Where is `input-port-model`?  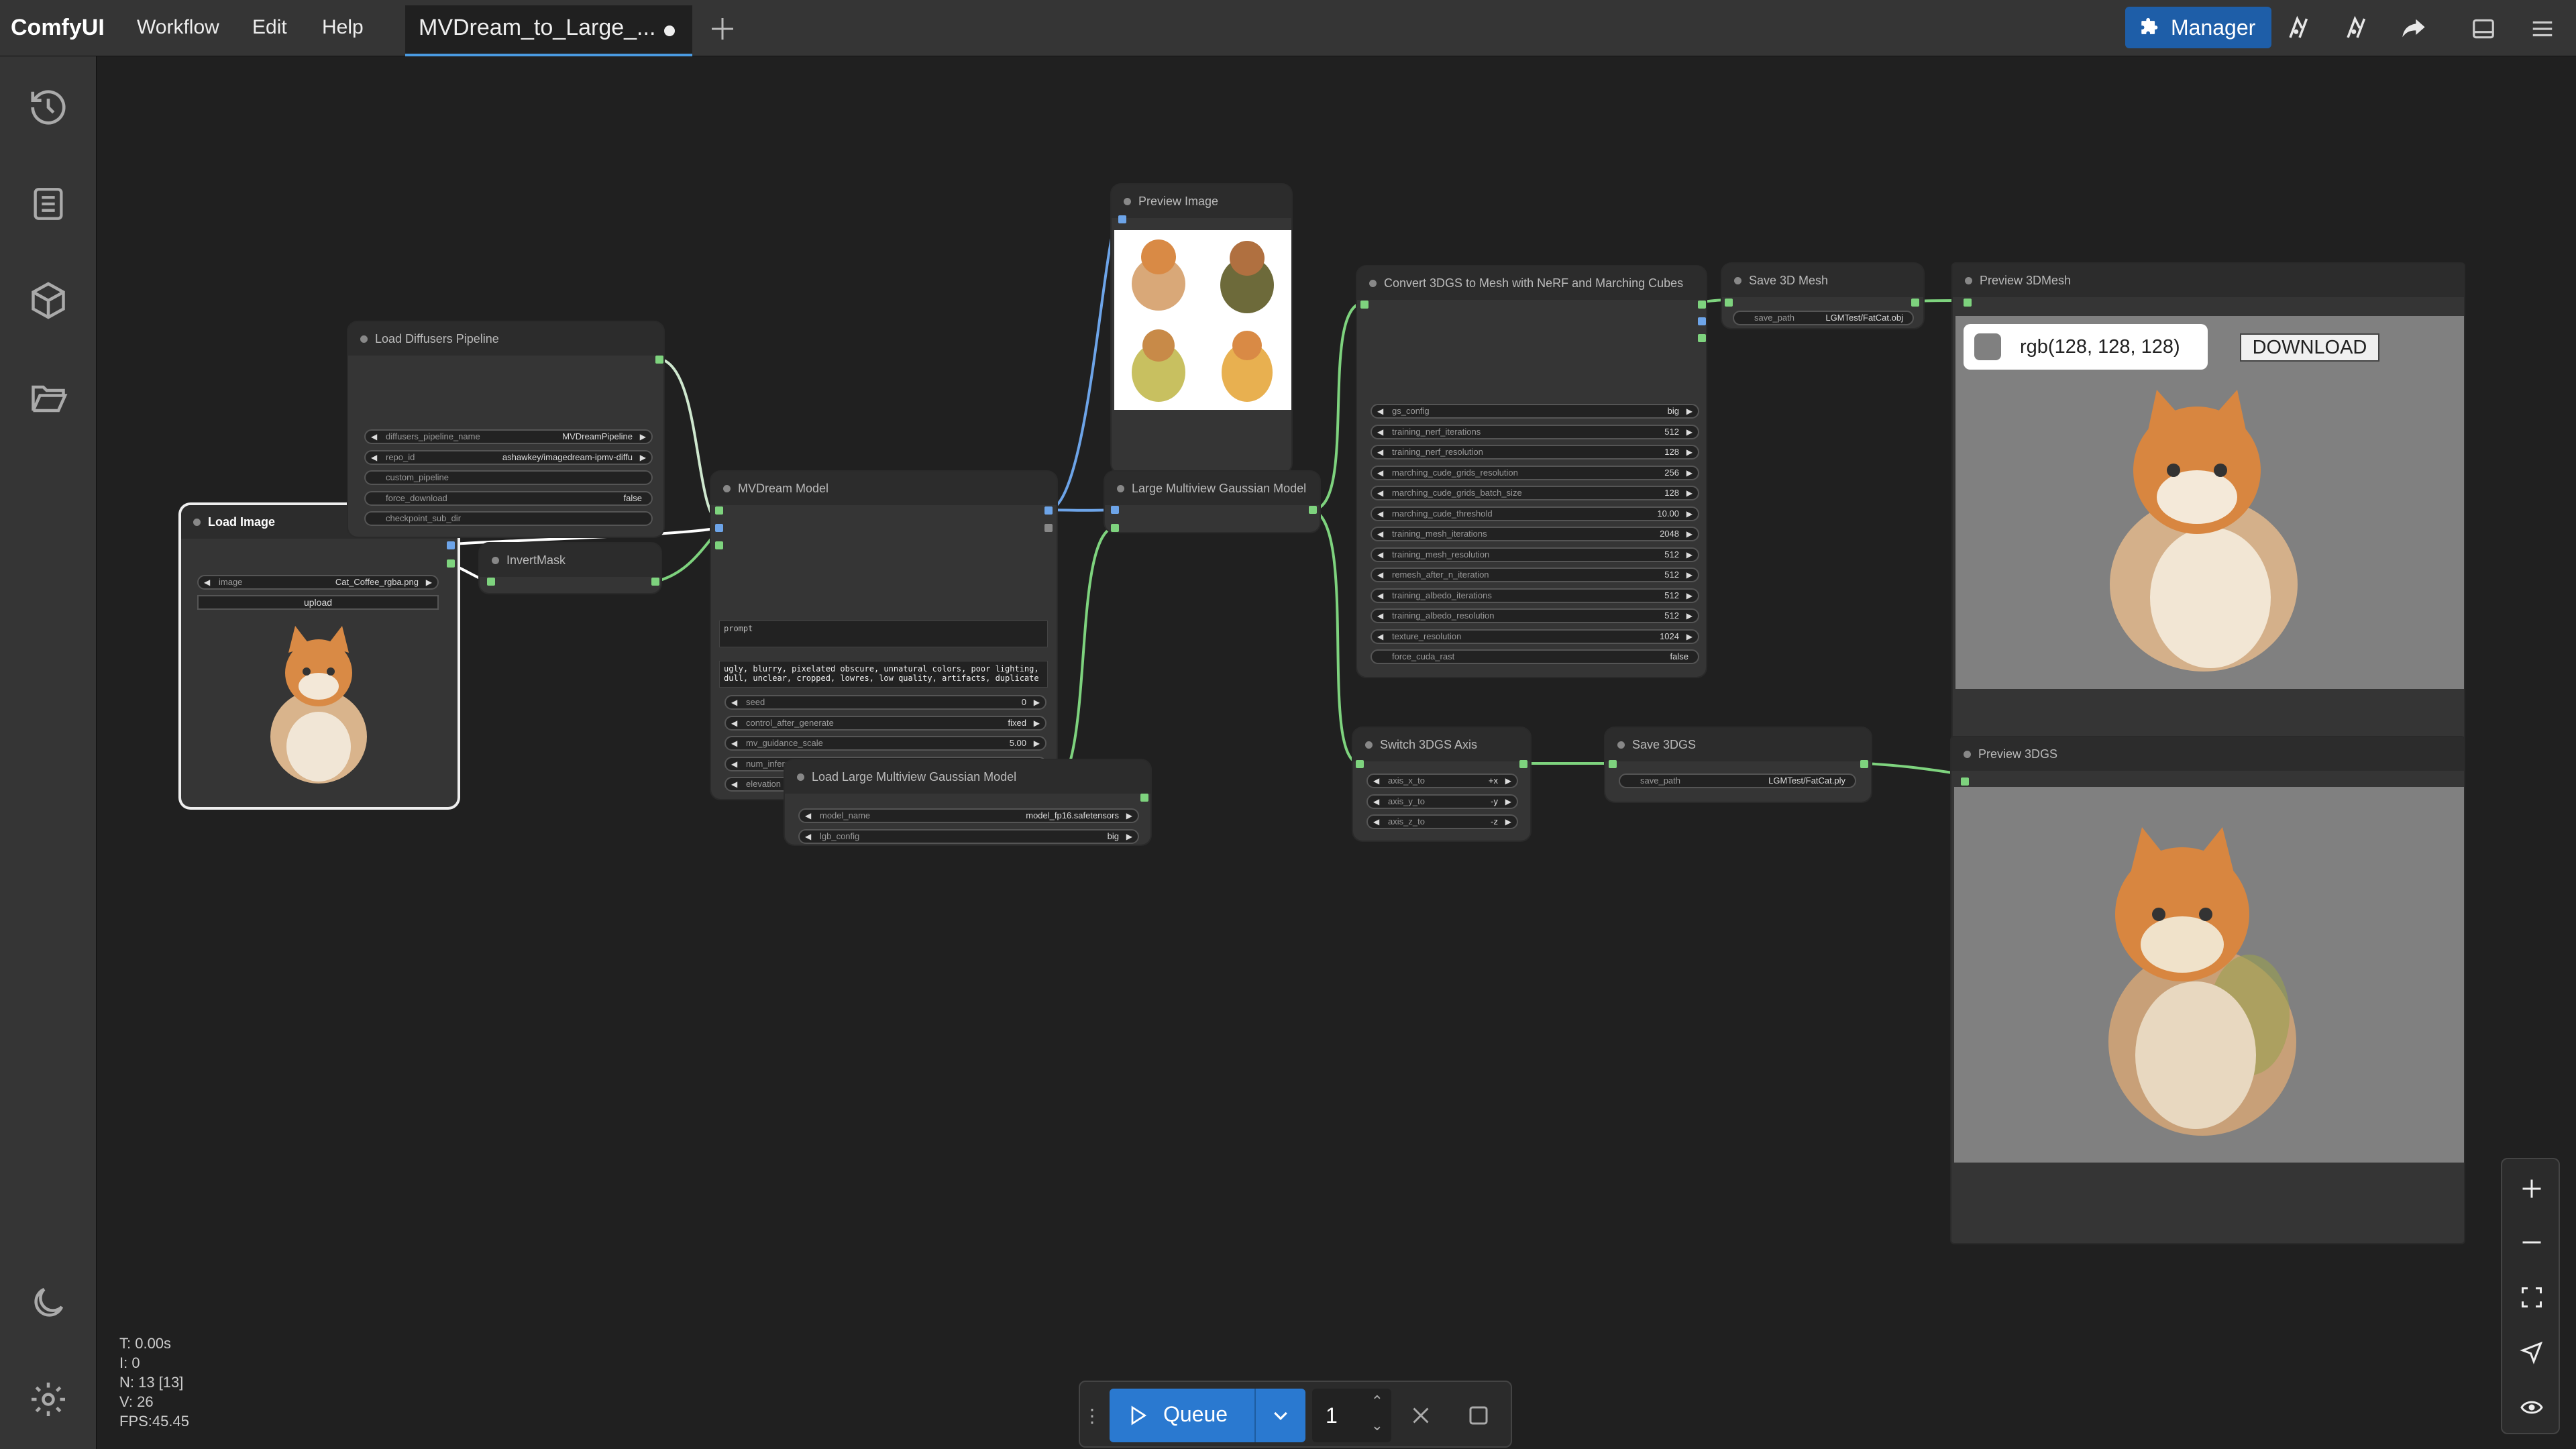 input-port-model is located at coordinates (1115, 528).